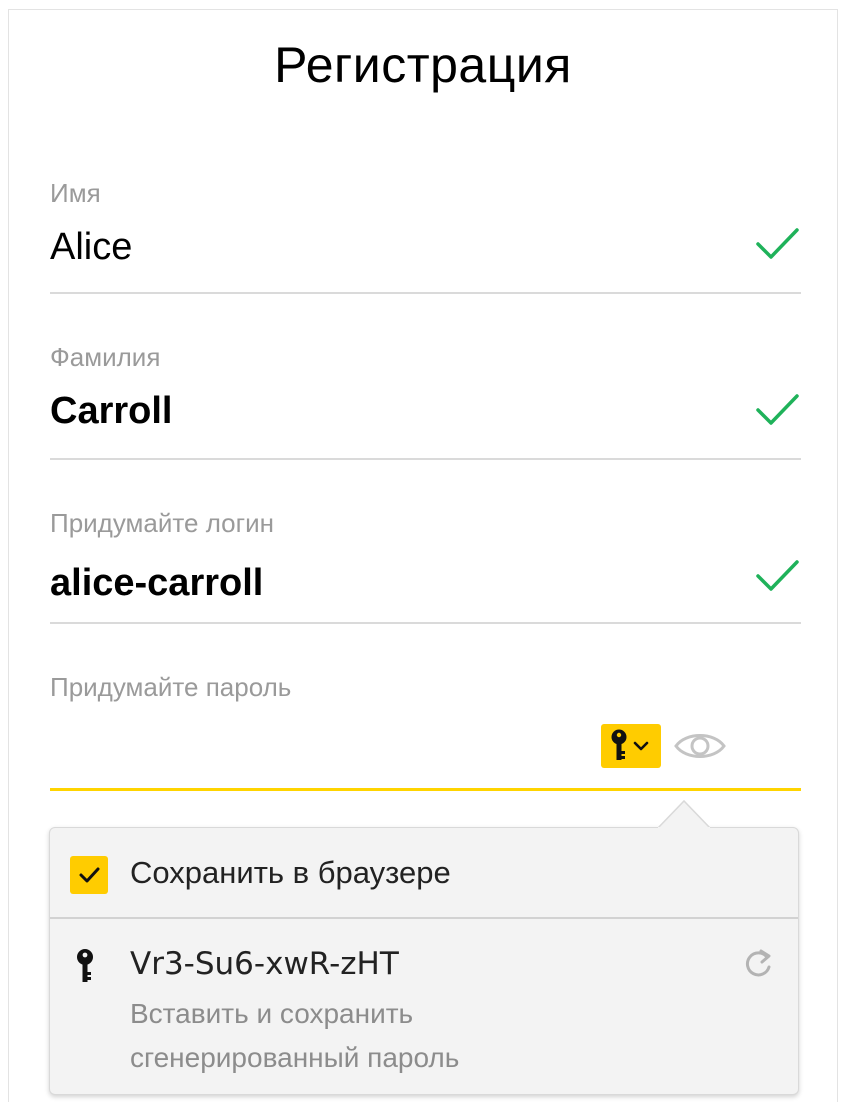  I want to click on chevron-down-icon, so click(641, 746).